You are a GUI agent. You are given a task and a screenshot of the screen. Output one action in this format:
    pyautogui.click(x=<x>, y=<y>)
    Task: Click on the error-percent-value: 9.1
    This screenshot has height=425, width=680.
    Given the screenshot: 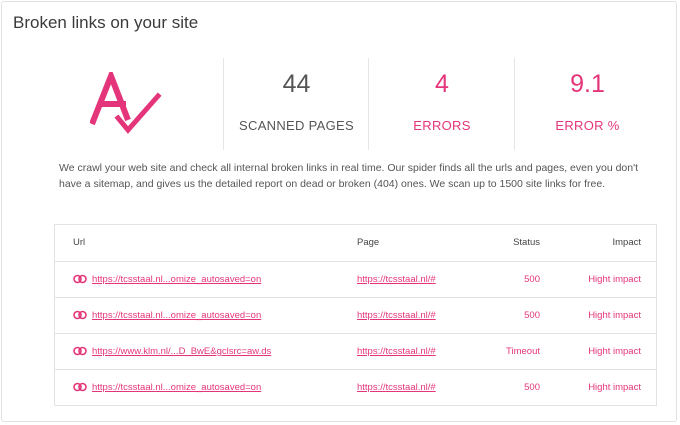 What is the action you would take?
    pyautogui.click(x=587, y=84)
    